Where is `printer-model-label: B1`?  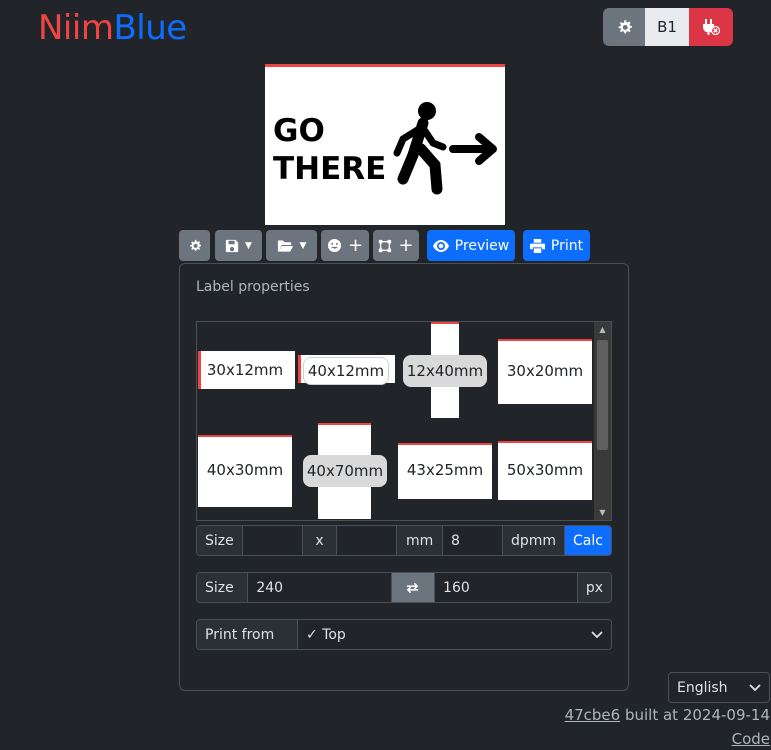
printer-model-label: B1 is located at coordinates (667, 27).